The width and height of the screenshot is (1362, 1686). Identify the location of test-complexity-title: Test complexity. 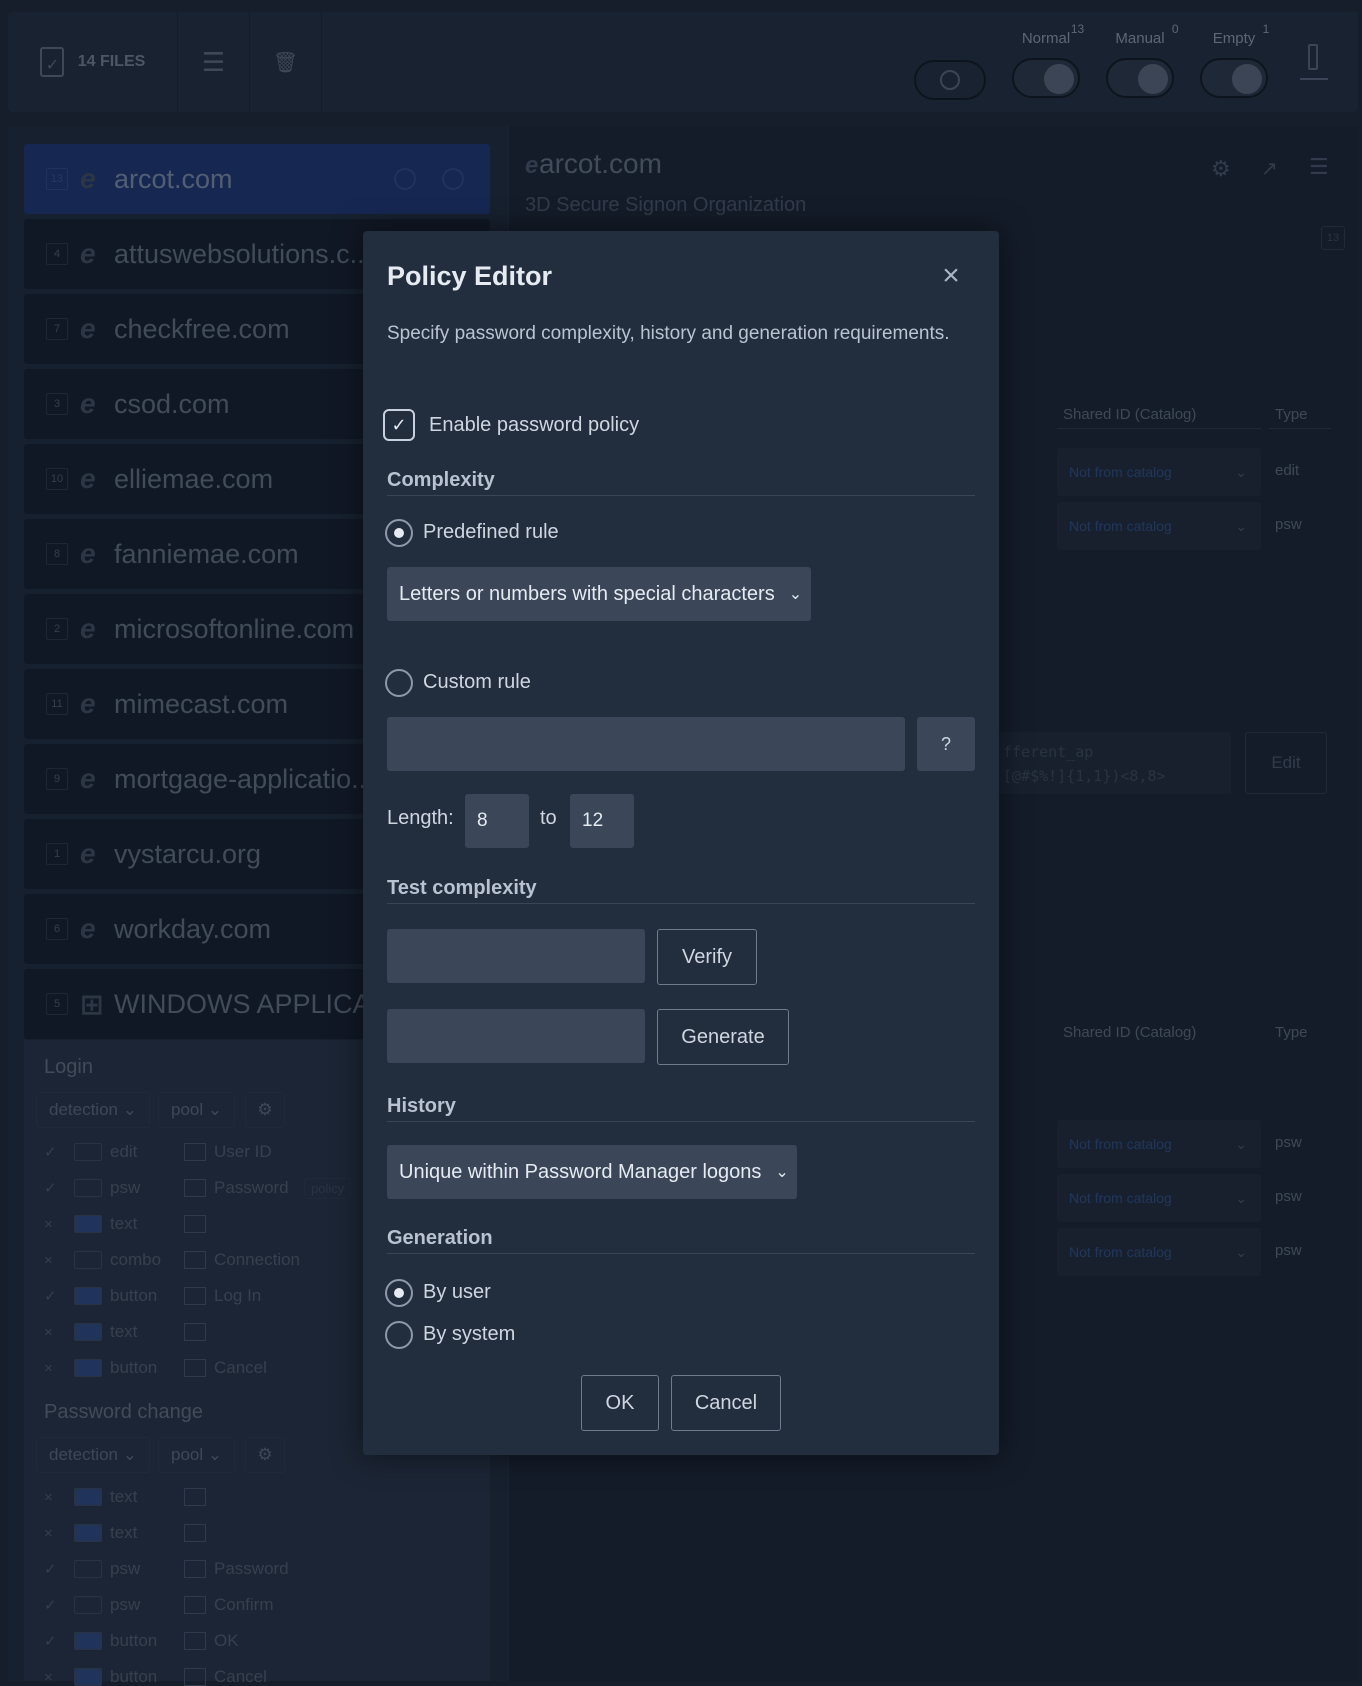
(462, 888).